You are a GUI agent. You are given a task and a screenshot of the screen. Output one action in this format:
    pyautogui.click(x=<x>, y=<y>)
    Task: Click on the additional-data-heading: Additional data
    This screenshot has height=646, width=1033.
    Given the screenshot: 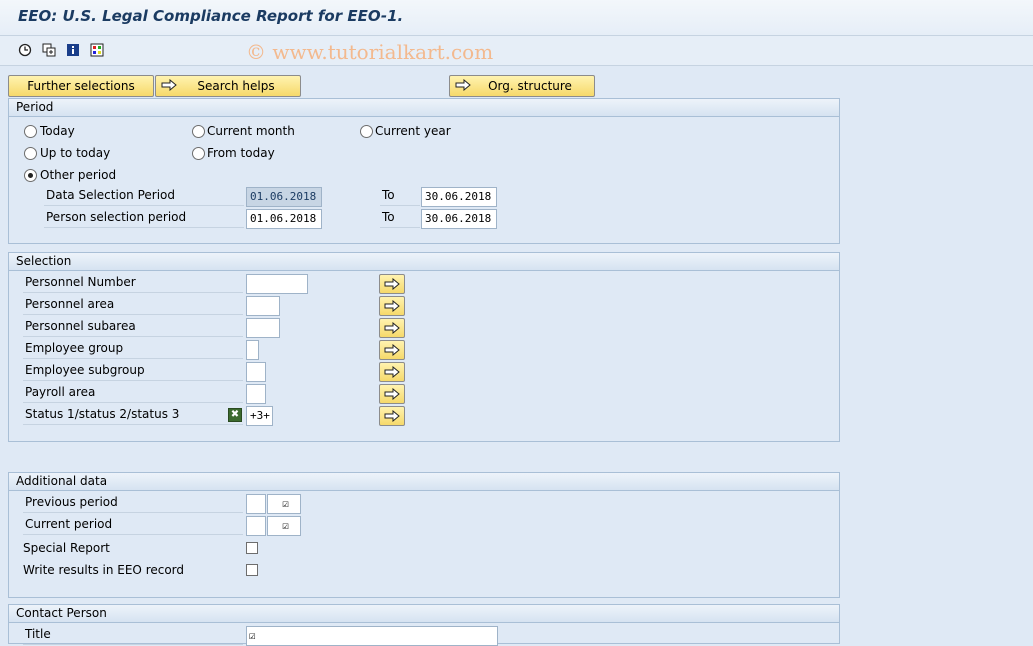 What is the action you would take?
    pyautogui.click(x=424, y=482)
    